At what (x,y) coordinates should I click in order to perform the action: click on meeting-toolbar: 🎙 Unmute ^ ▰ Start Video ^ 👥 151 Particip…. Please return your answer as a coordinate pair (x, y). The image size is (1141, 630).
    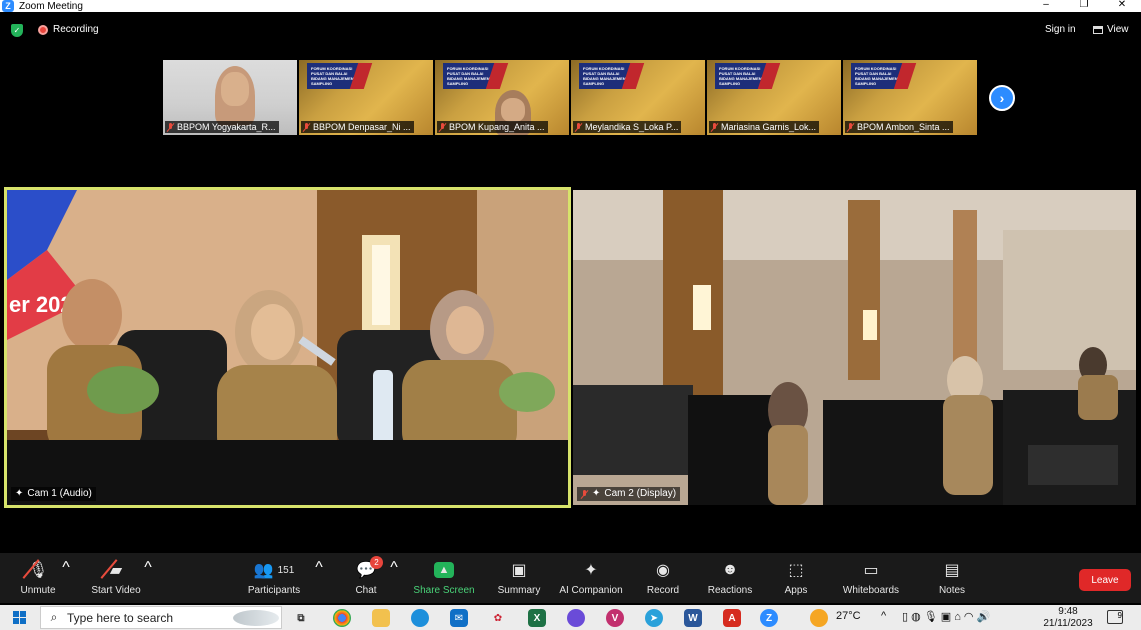
    Looking at the image, I should click on (570, 578).